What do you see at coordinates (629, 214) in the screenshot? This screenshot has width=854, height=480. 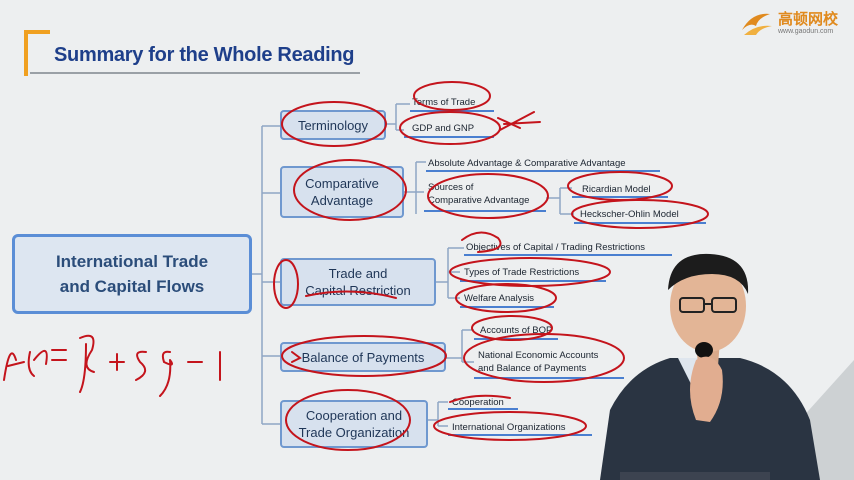 I see `leaf-heckscher-ohlin: Heckscher-Ohlin Model` at bounding box center [629, 214].